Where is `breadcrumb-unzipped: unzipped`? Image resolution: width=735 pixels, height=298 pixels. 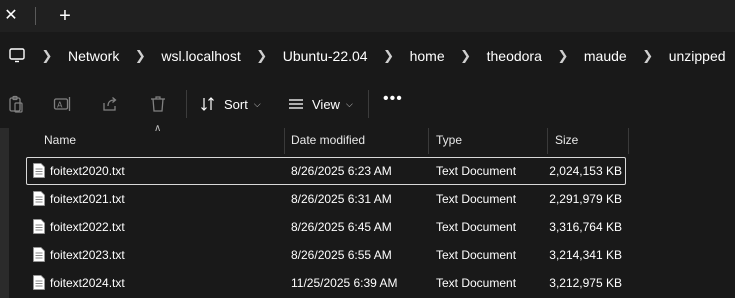
breadcrumb-unzipped: unzipped is located at coordinates (696, 56).